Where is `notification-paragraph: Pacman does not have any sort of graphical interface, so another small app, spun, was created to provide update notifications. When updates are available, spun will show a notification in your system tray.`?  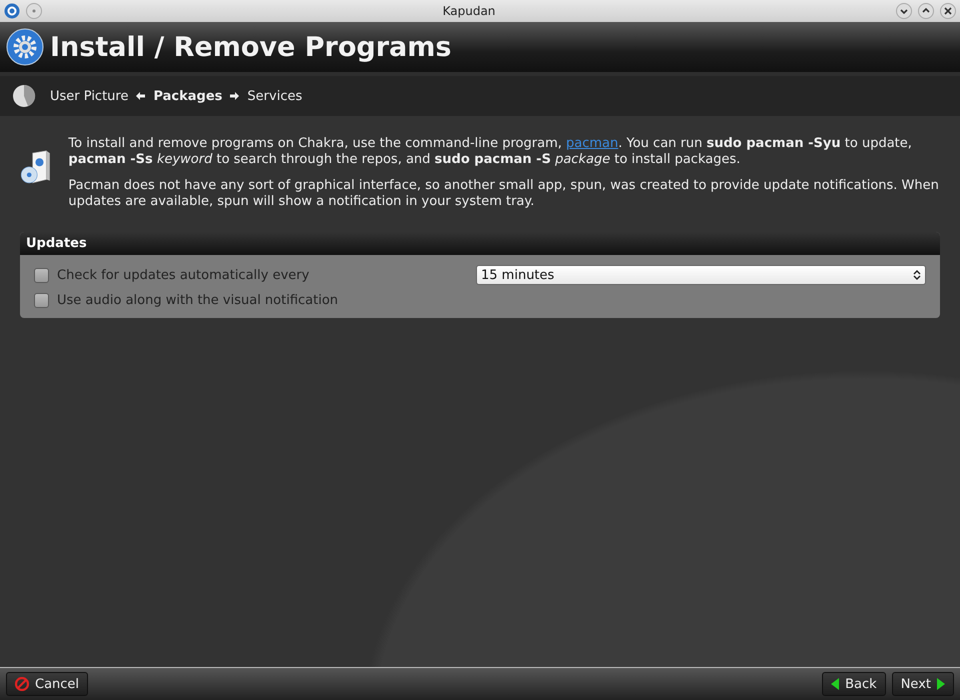 notification-paragraph: Pacman does not have any sort of graphical interface, so another small app, spun, was created to provide update notifications. When updates are available, spun will show a notification in your system tray. is located at coordinates (504, 194).